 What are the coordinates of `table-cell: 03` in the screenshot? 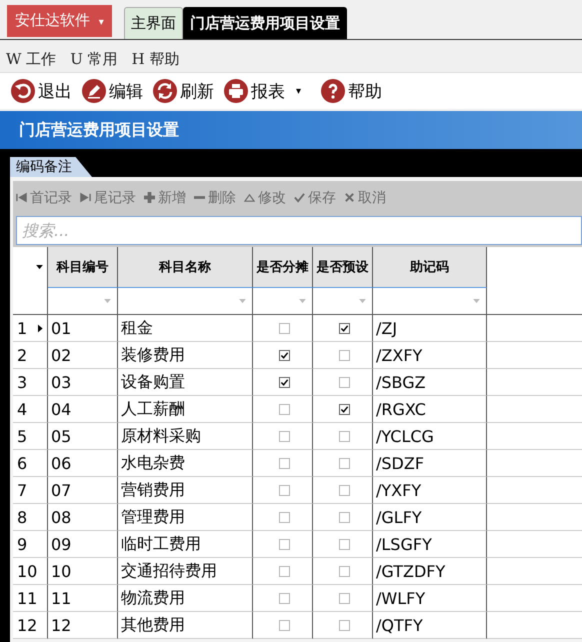 It's located at (83, 382).